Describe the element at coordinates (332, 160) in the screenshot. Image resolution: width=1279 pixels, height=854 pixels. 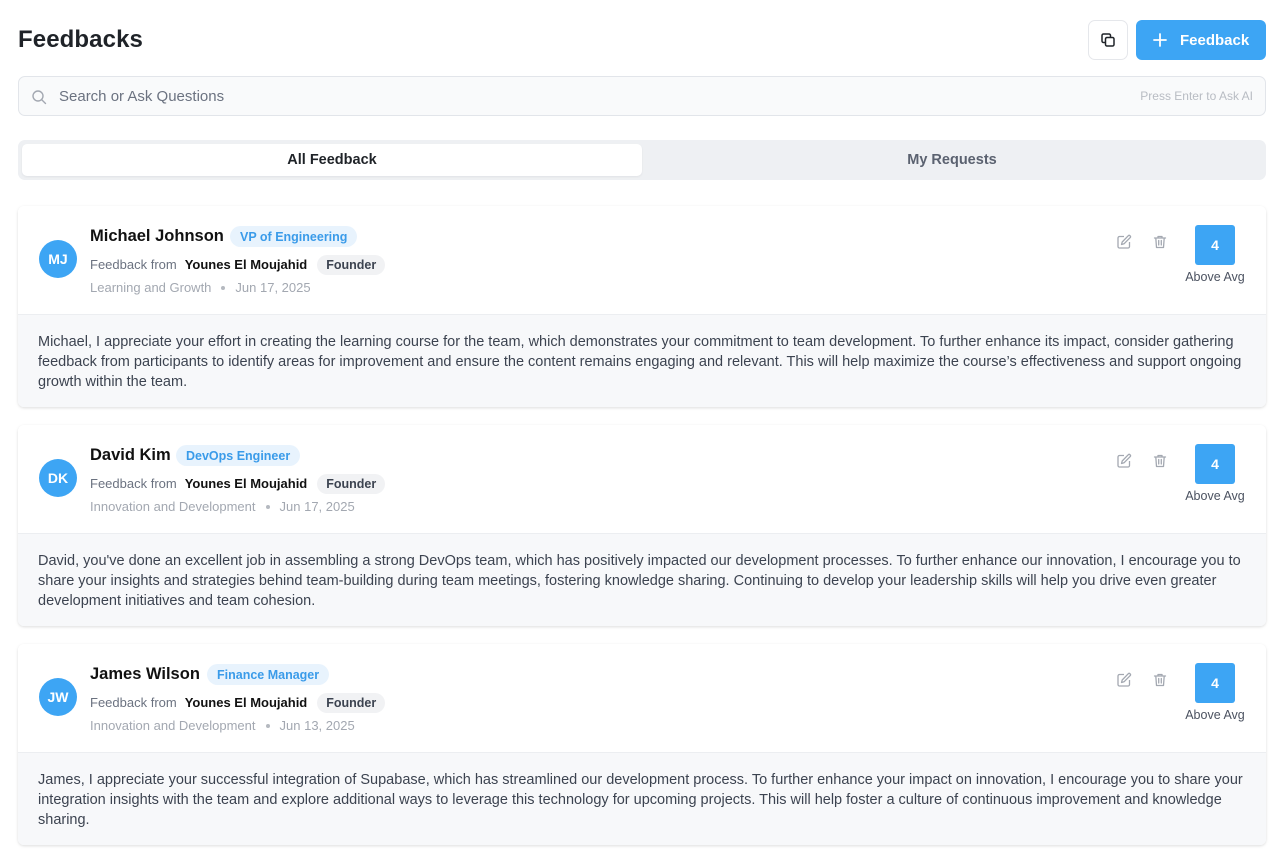
I see `tab-all-feedback: All Feedback` at that location.